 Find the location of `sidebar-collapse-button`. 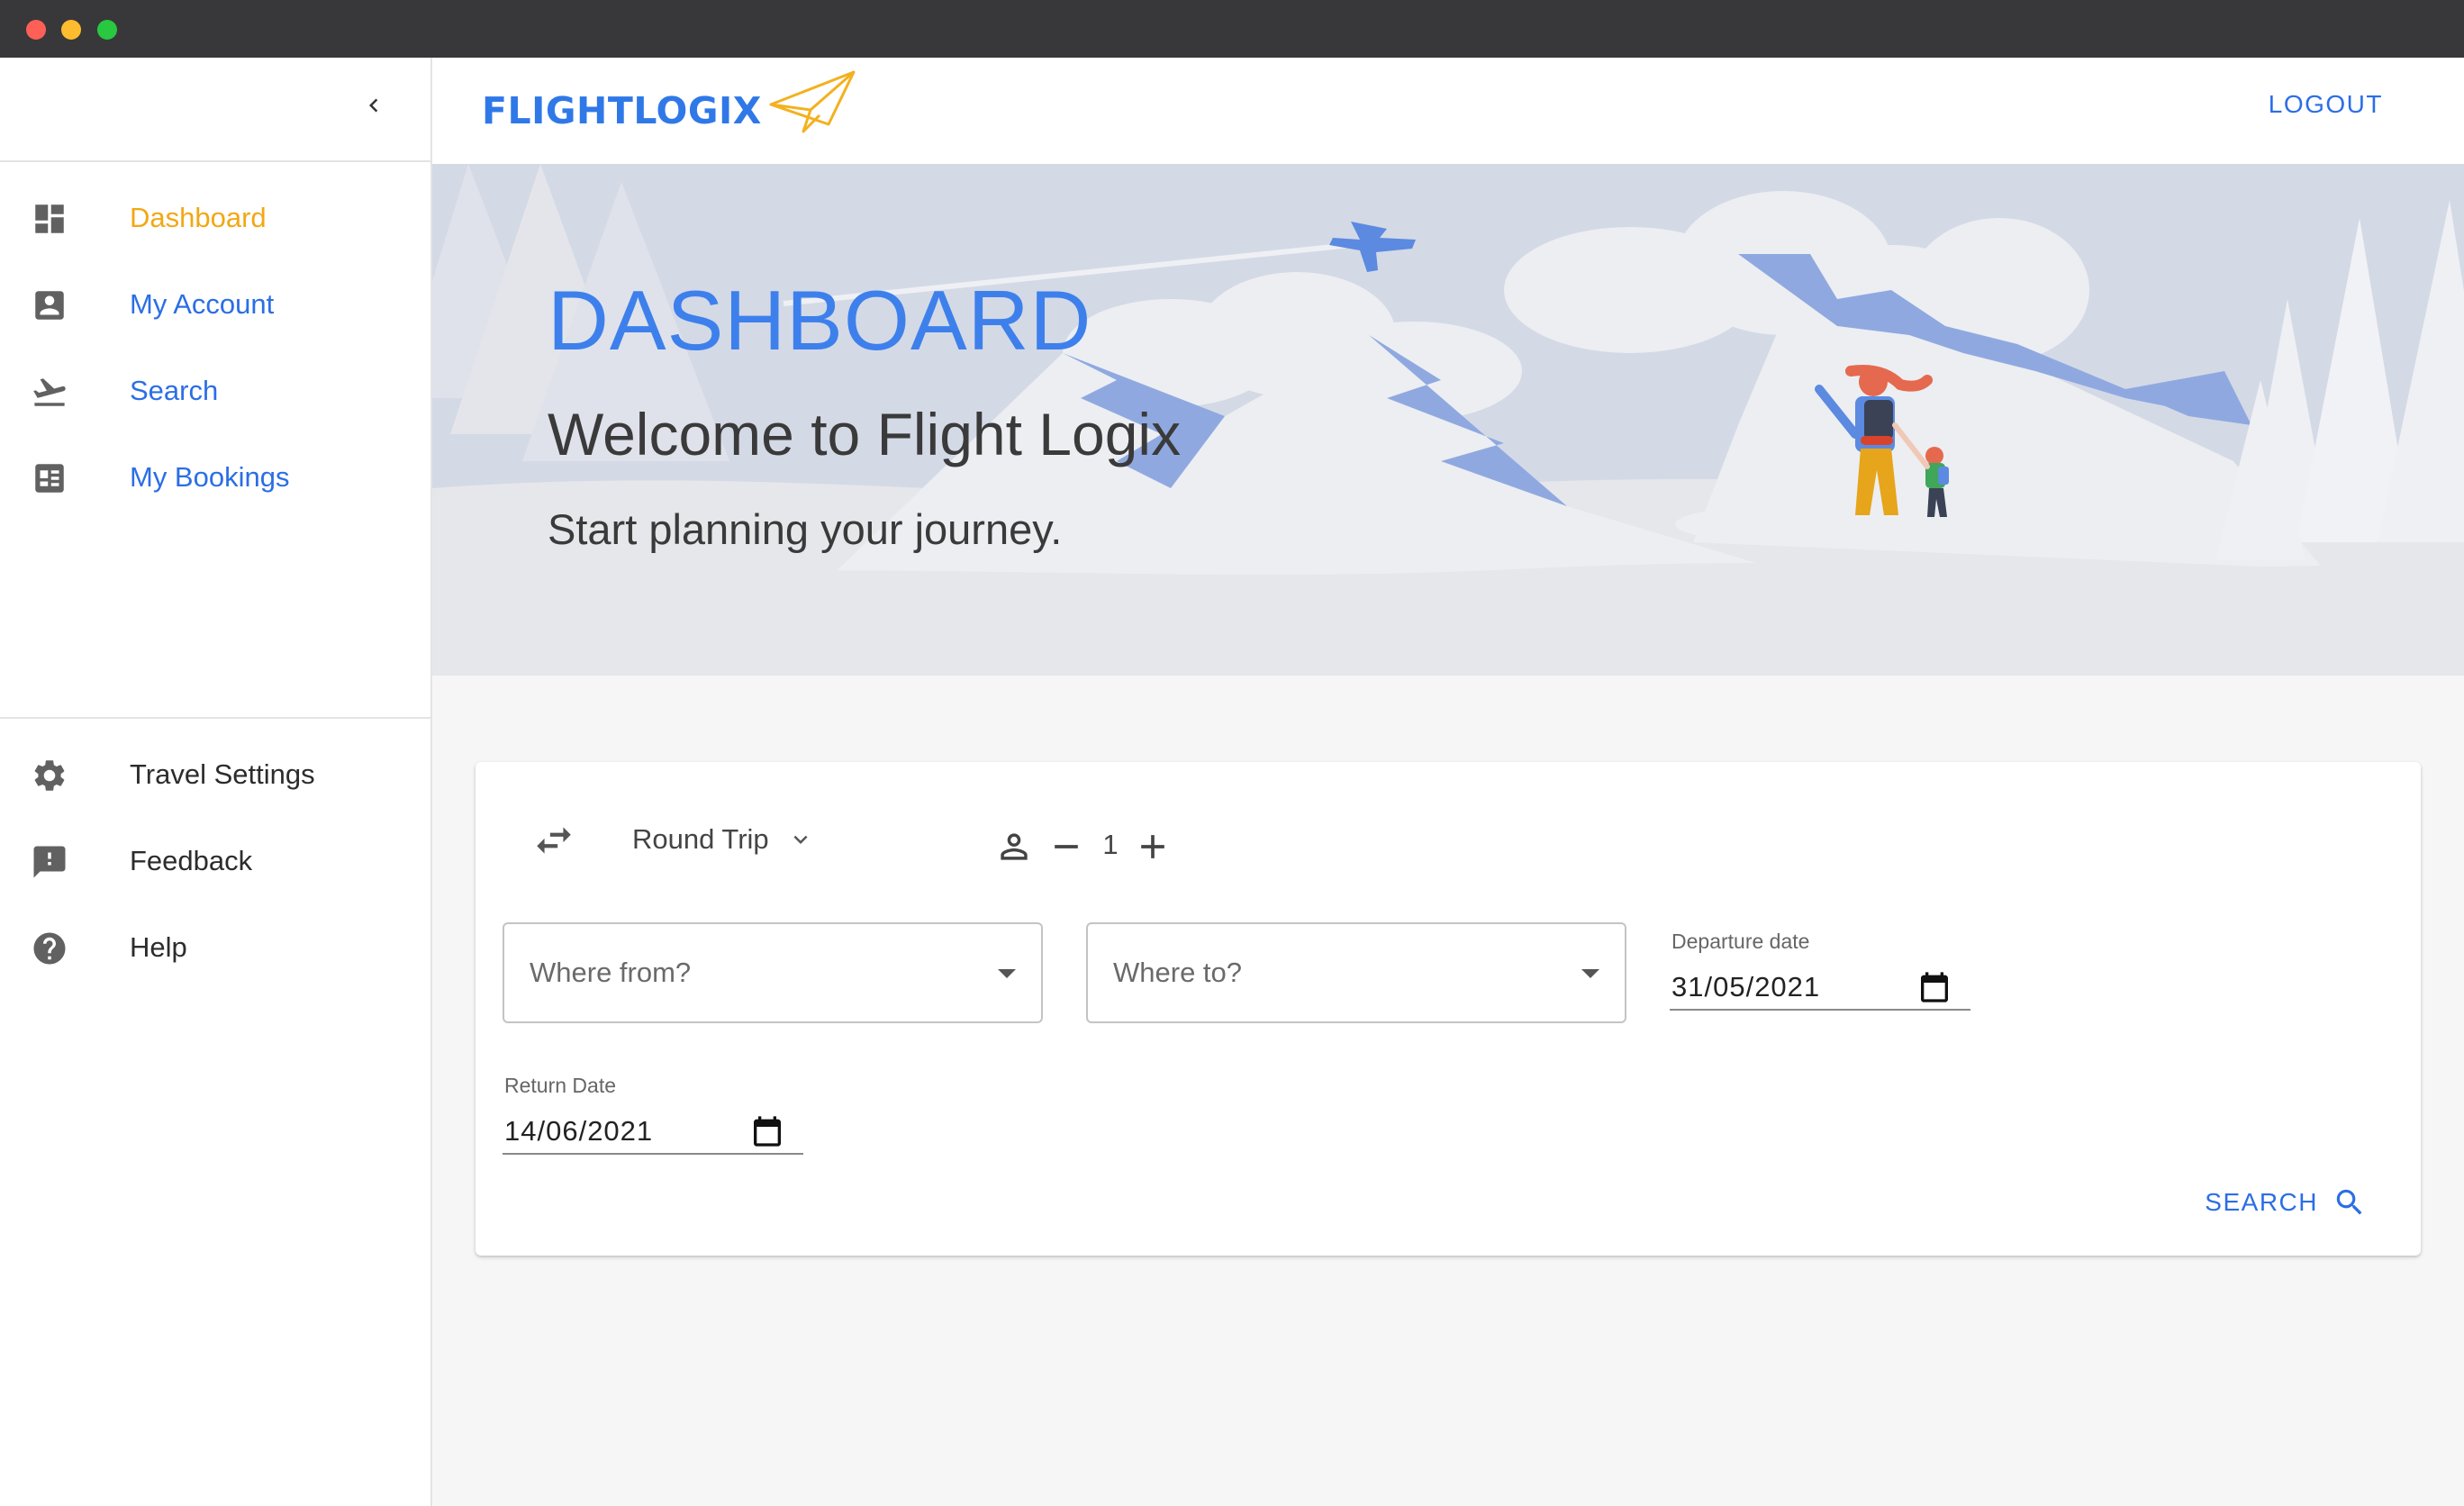

sidebar-collapse-button is located at coordinates (373, 105).